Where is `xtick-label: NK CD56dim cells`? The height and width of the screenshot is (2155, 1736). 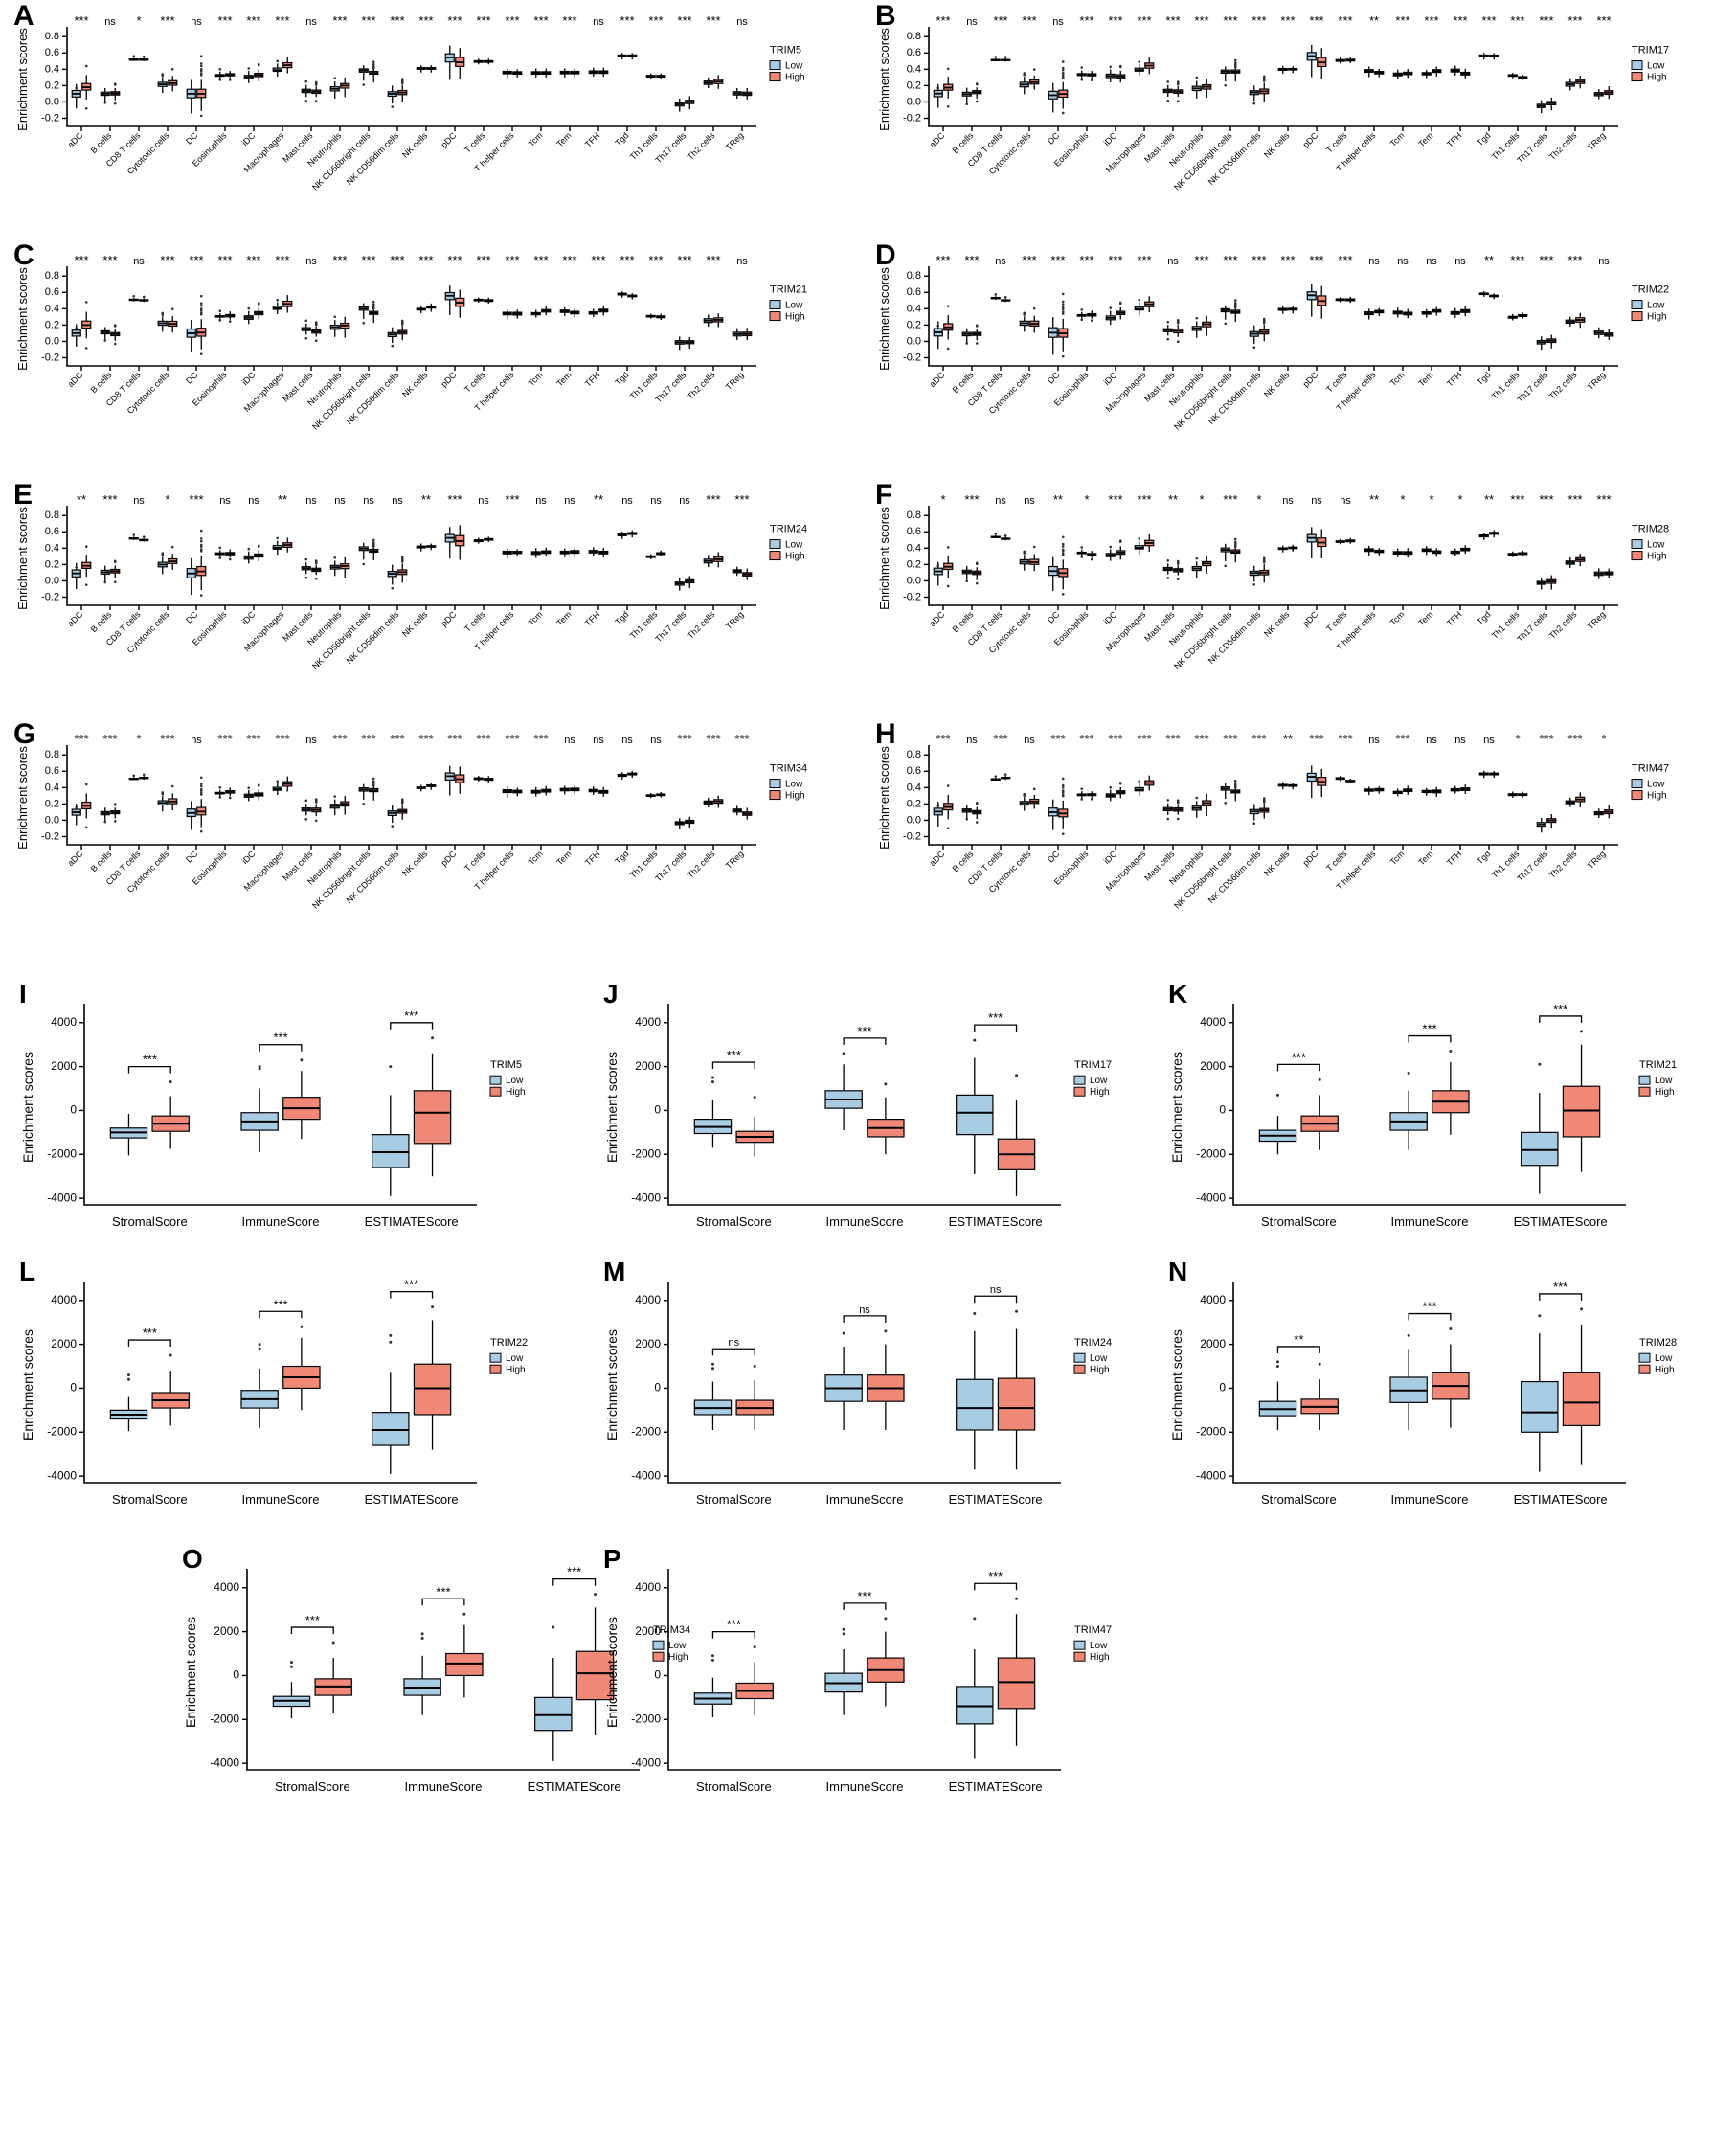
xtick-label: NK CD56dim cells is located at coordinates (373, 398).